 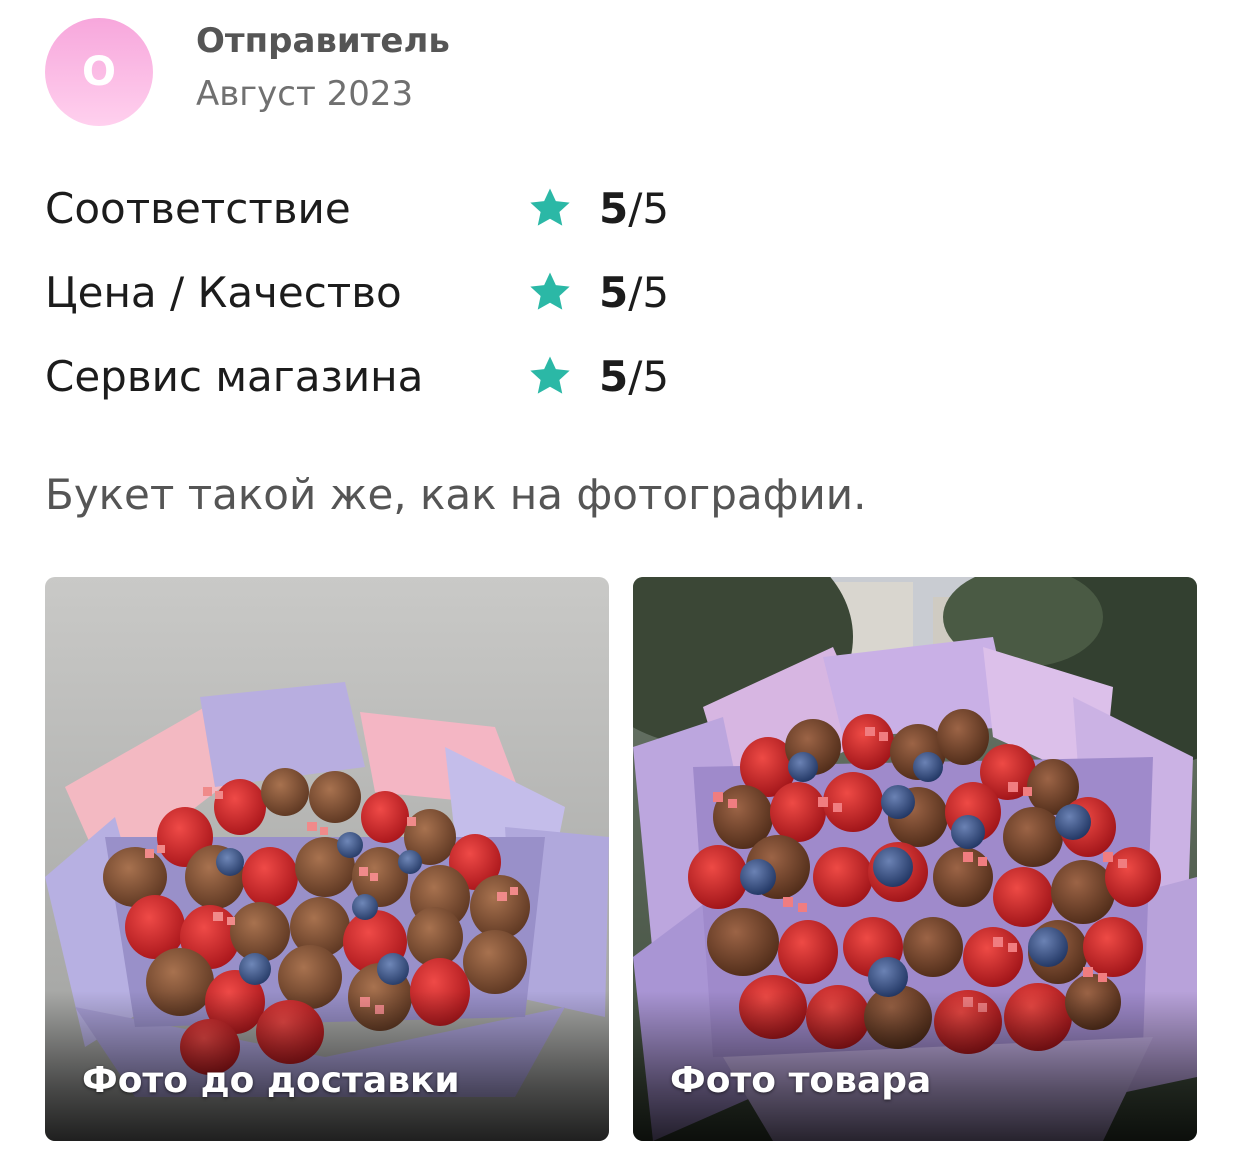 I want to click on review-text: Букет такой же, как на фотографии., so click(x=456, y=494).